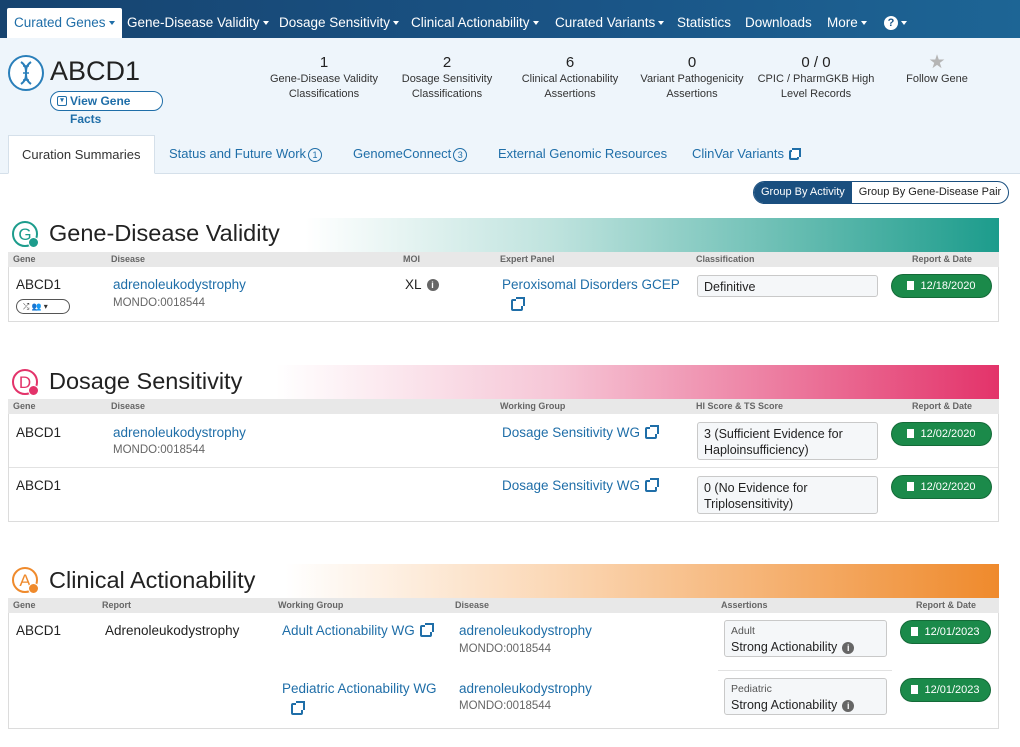 This screenshot has width=1020, height=747. I want to click on report-cell: Adrenoleukodystrophy, so click(172, 630).